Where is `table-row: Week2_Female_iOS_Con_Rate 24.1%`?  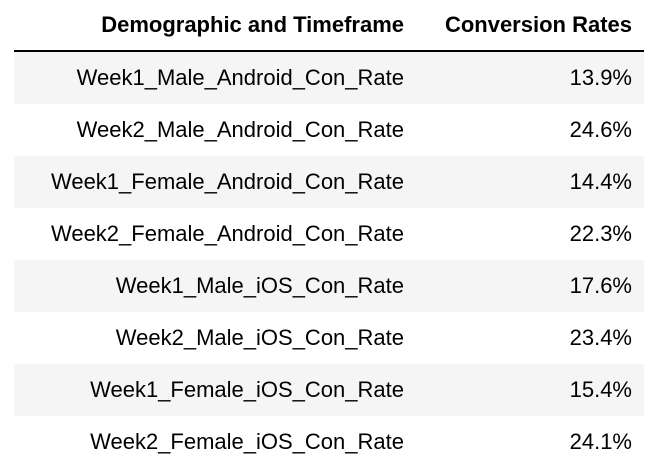
table-row: Week2_Female_iOS_Con_Rate 24.1% is located at coordinates (329, 442).